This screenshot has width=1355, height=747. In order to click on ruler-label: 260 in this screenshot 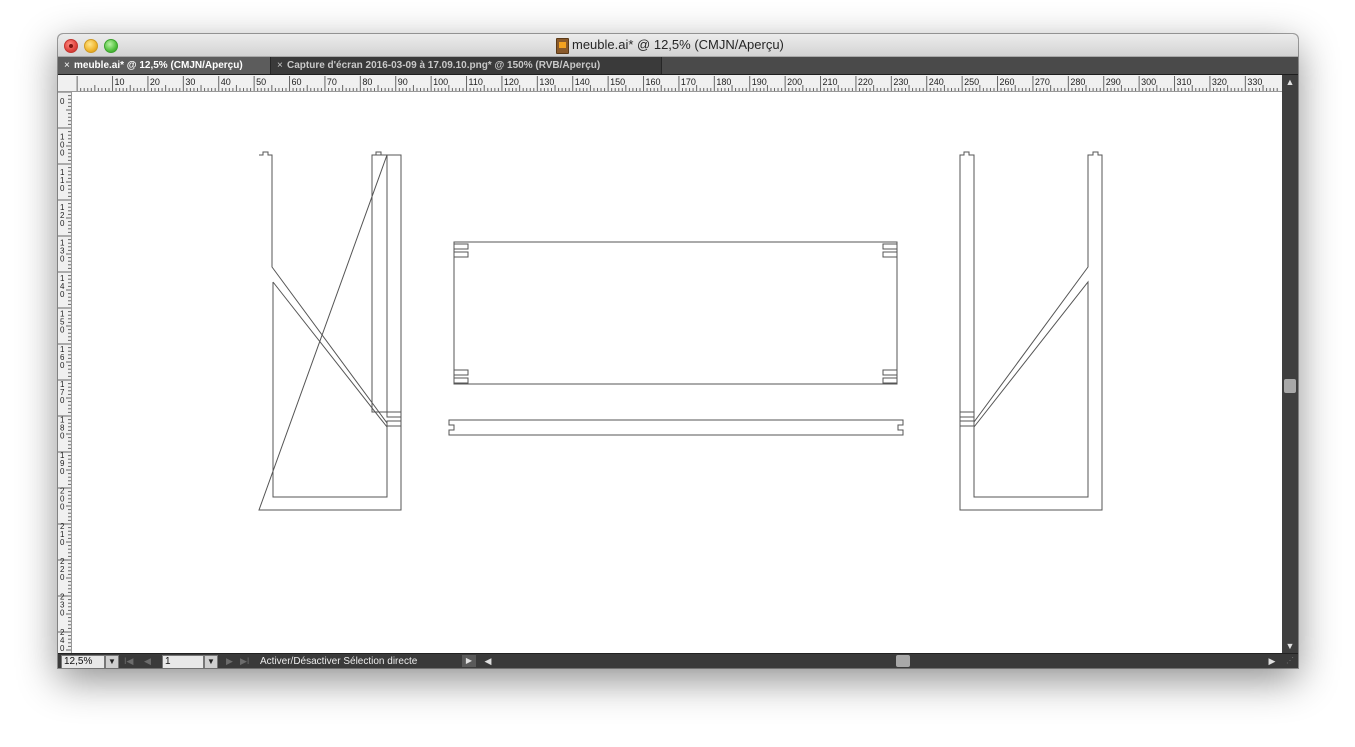, I will do `click(1007, 82)`.